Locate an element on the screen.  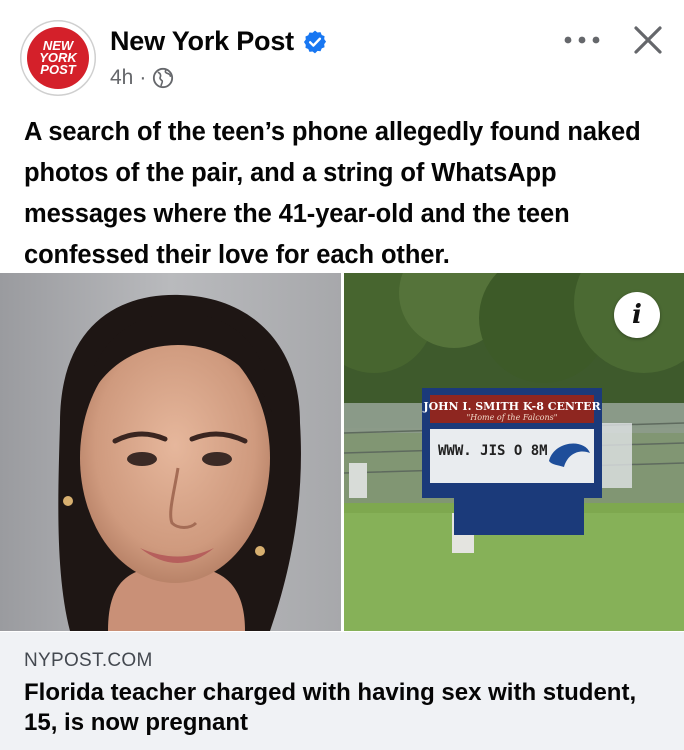
svg-text: POST is located at coordinates (58, 69).